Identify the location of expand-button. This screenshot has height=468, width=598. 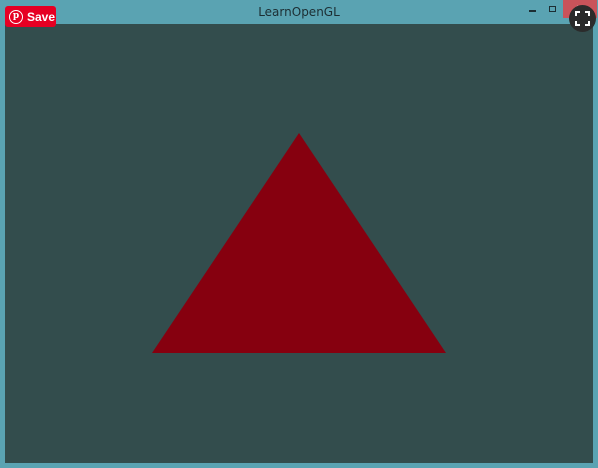
(582, 18).